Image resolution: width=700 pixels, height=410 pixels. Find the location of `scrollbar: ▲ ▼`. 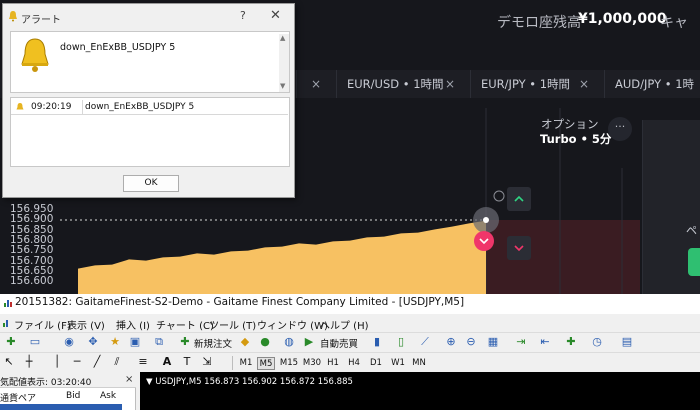

scrollbar: ▲ ▼ is located at coordinates (284, 63).